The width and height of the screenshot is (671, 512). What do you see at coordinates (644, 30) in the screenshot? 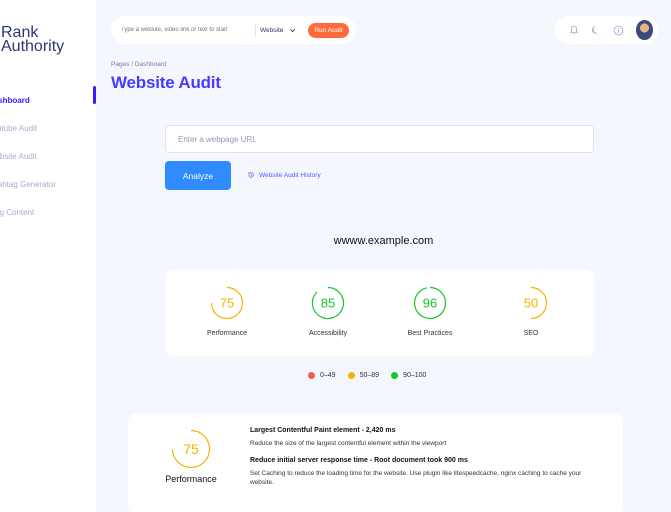
I see `avatar` at bounding box center [644, 30].